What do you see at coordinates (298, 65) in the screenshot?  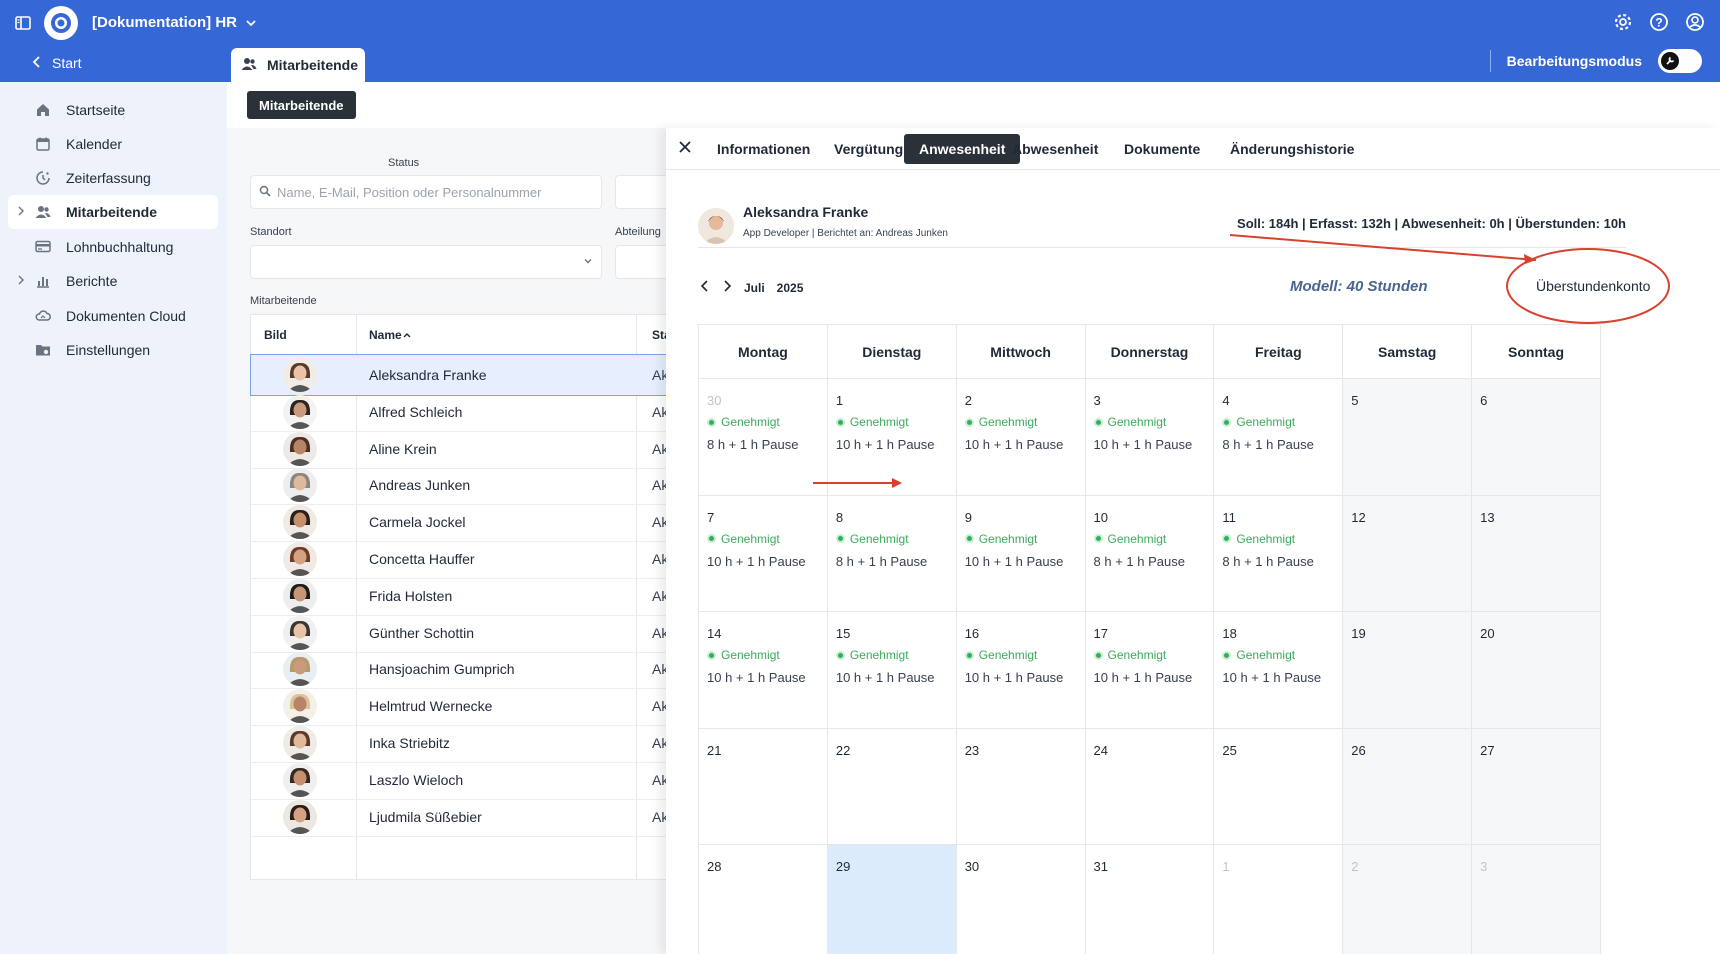 I see `tab-mitarbeitende: Mitarbeitende` at bounding box center [298, 65].